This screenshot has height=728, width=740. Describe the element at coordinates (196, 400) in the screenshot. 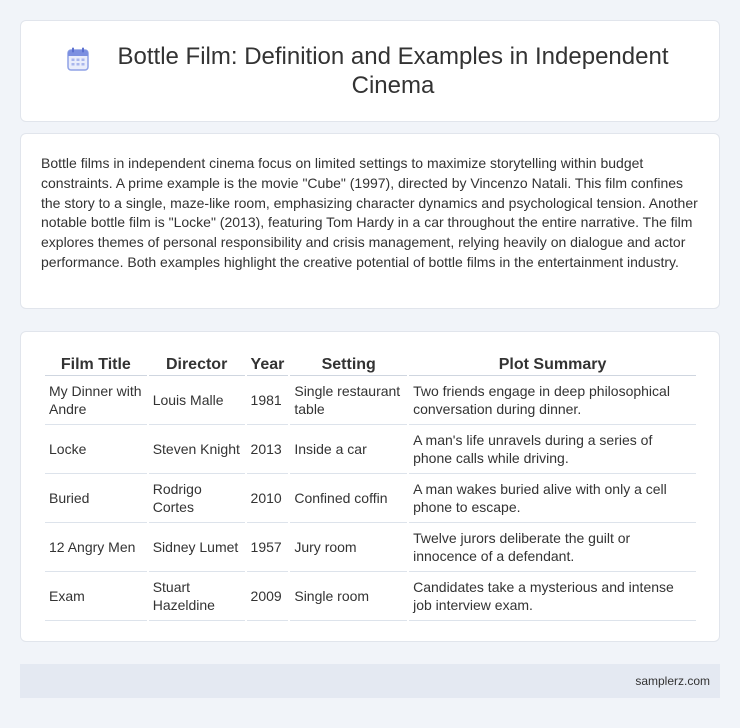

I see `cell-director: Louis Malle` at that location.